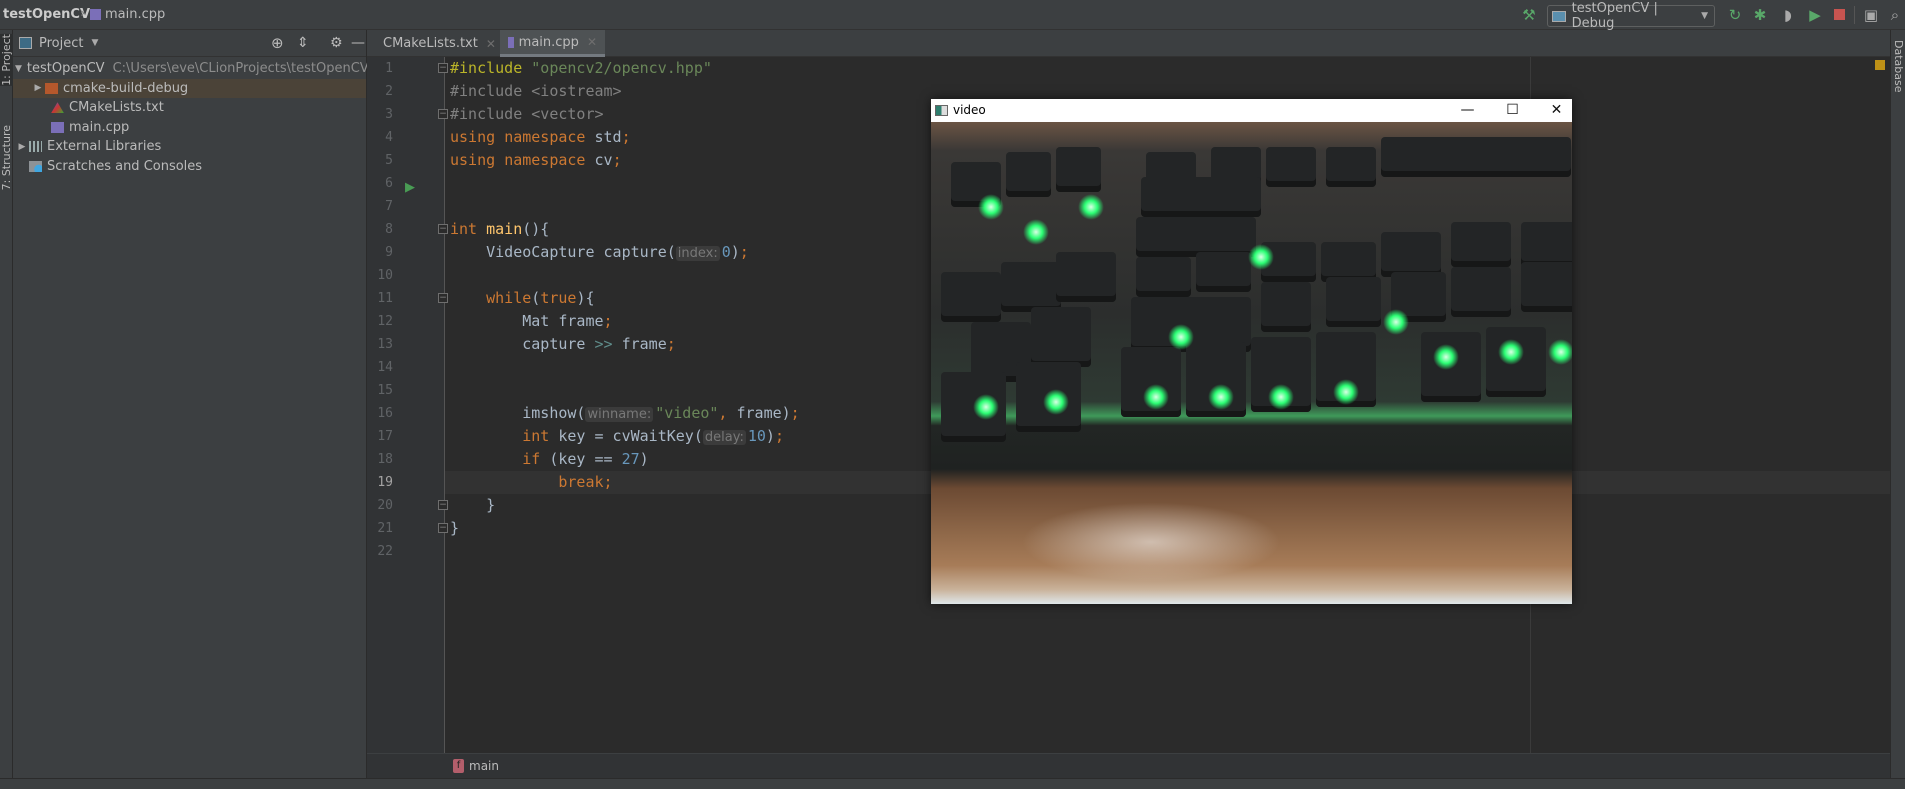  Describe the element at coordinates (552, 43) in the screenshot. I see `tab-main-cpp: main.cpp ✕` at that location.